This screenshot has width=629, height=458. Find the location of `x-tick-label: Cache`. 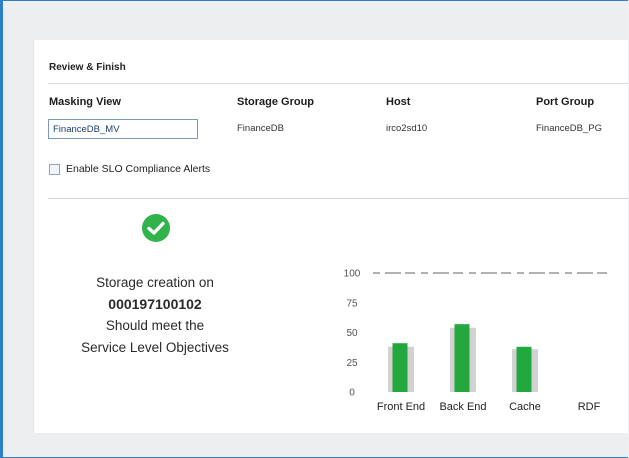

x-tick-label: Cache is located at coordinates (525, 407).